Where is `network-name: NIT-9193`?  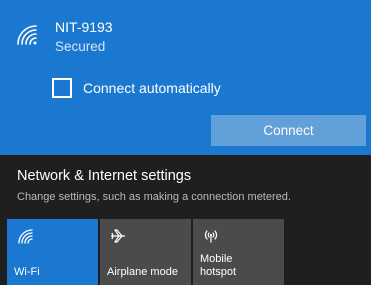
network-name: NIT-9193 is located at coordinates (84, 27).